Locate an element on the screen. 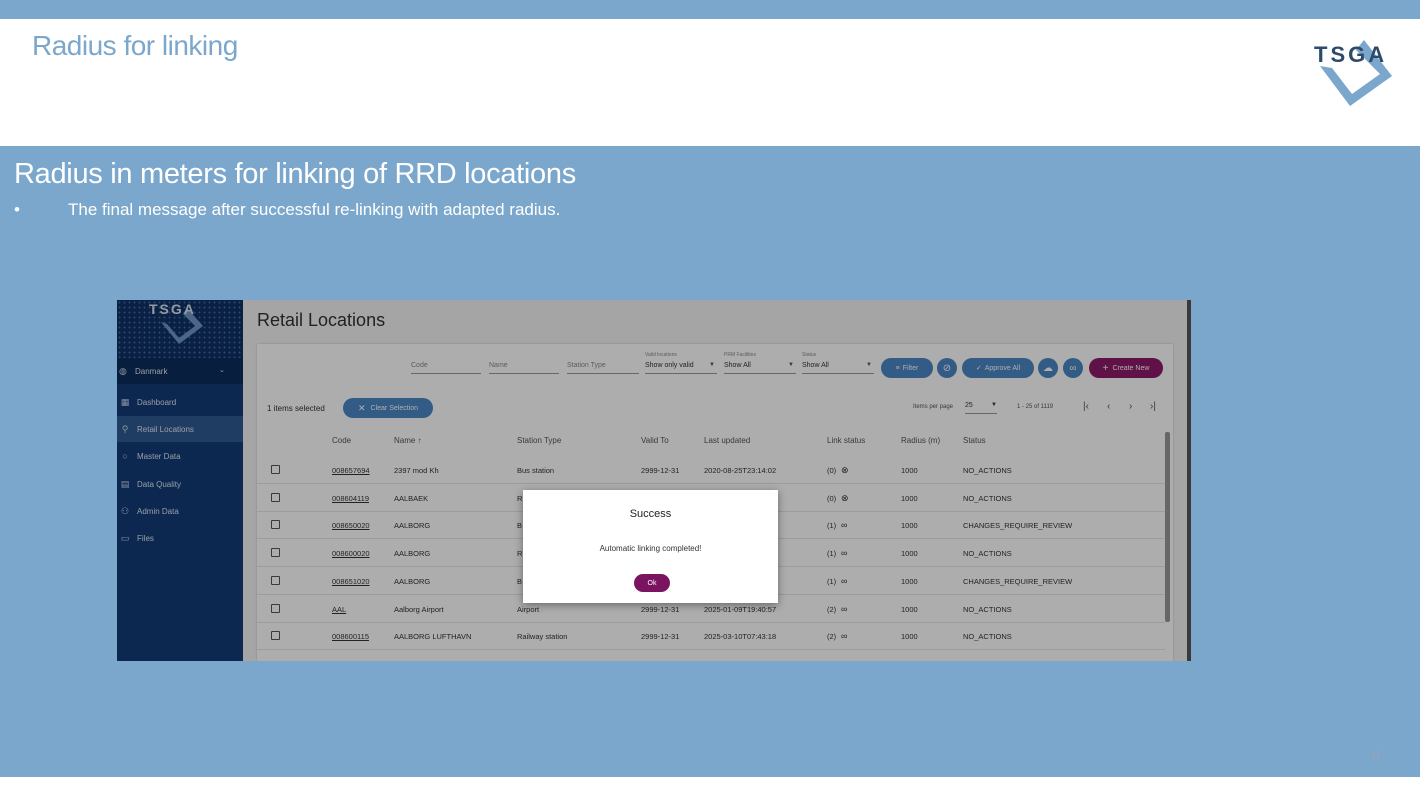 The image size is (1420, 799). ok-button: Ok is located at coordinates (652, 583).